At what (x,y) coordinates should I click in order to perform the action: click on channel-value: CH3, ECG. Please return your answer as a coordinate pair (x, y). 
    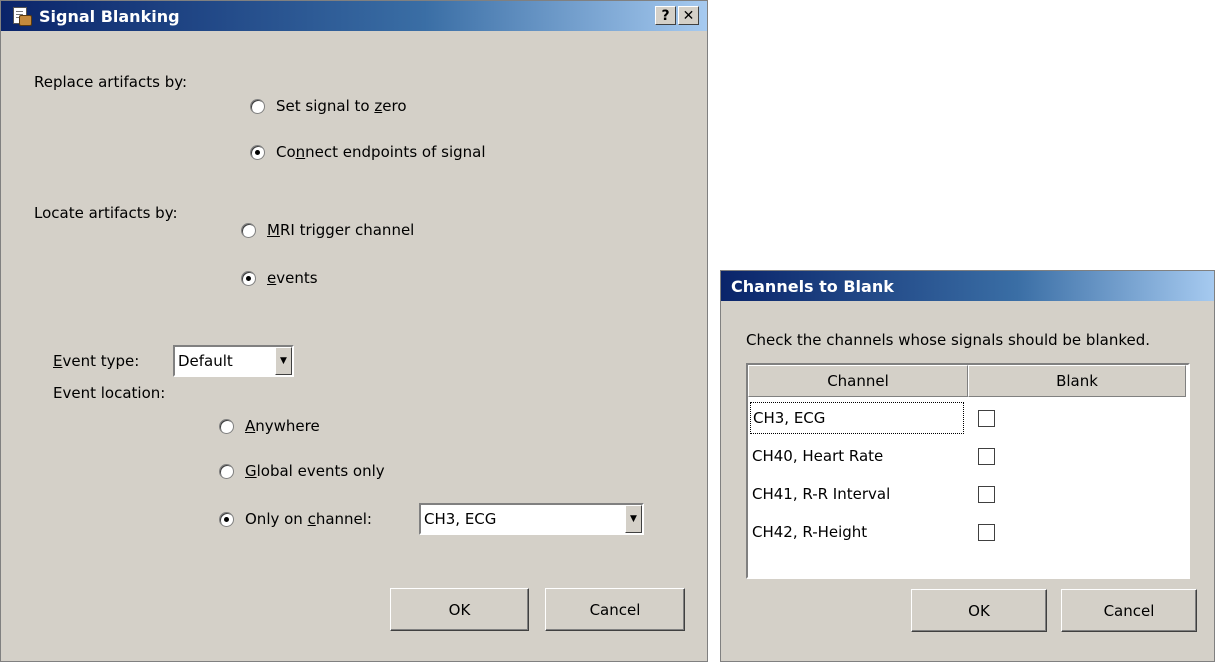
    Looking at the image, I should click on (460, 519).